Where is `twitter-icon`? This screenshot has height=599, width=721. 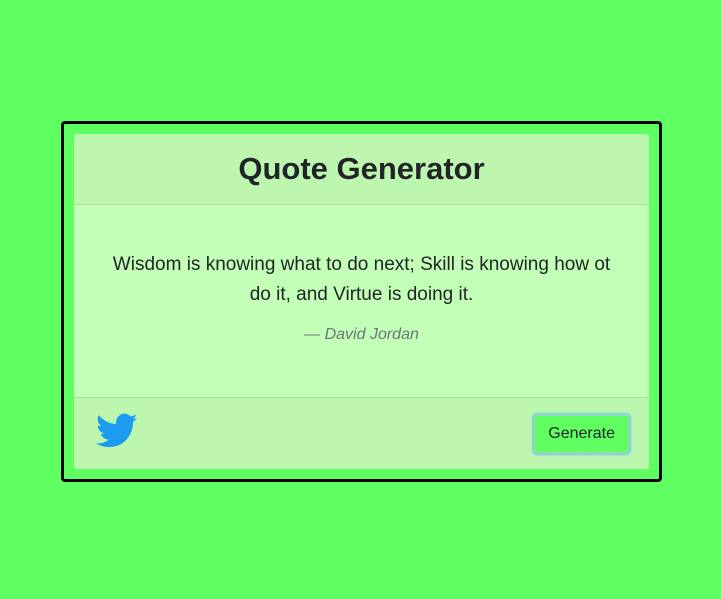 twitter-icon is located at coordinates (117, 433).